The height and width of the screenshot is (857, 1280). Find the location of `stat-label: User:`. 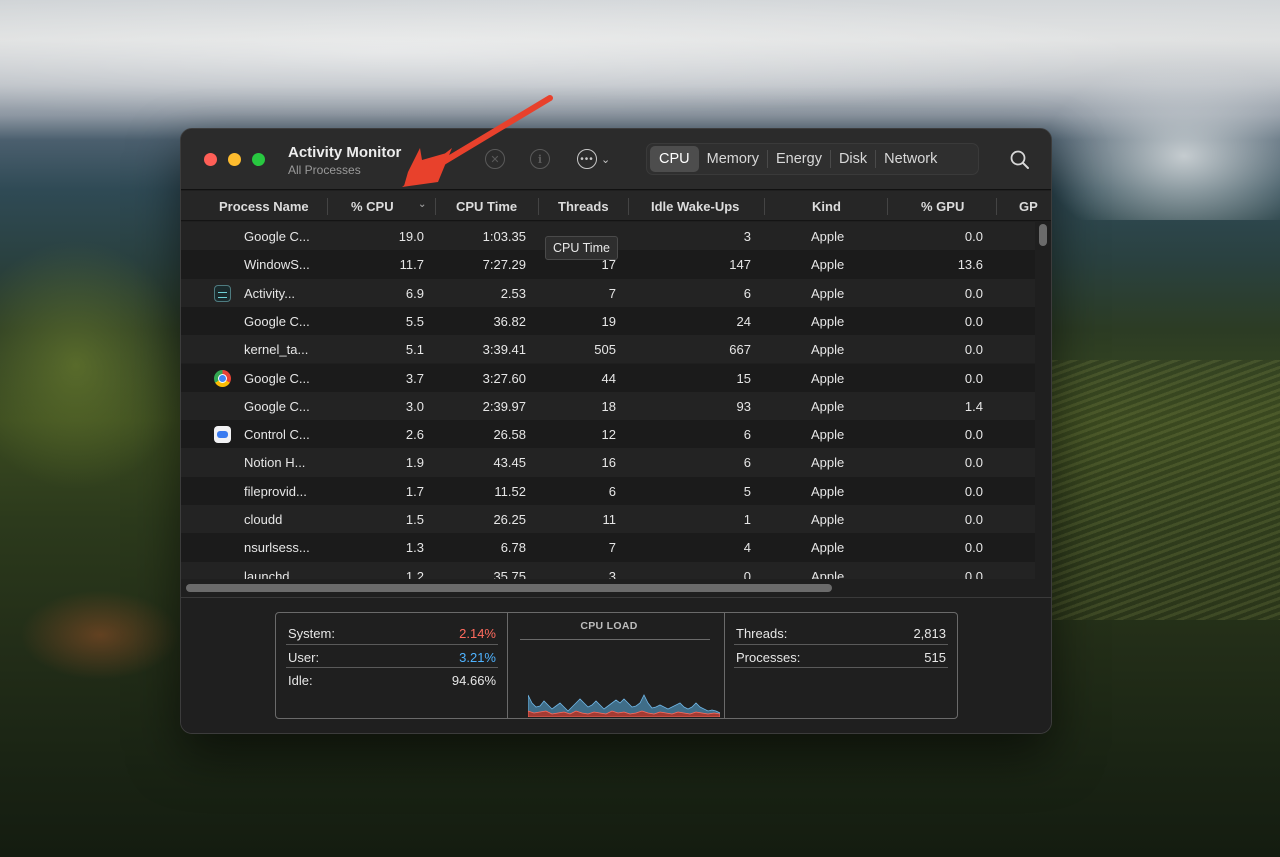

stat-label: User: is located at coordinates (304, 657).